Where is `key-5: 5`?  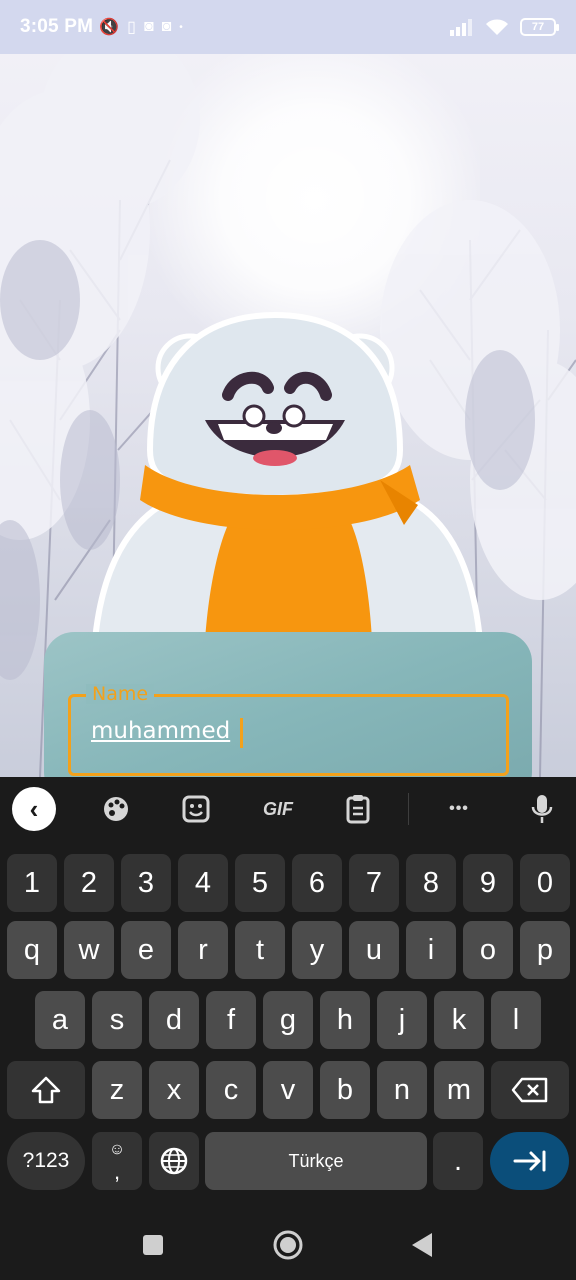
key-5: 5 is located at coordinates (260, 883).